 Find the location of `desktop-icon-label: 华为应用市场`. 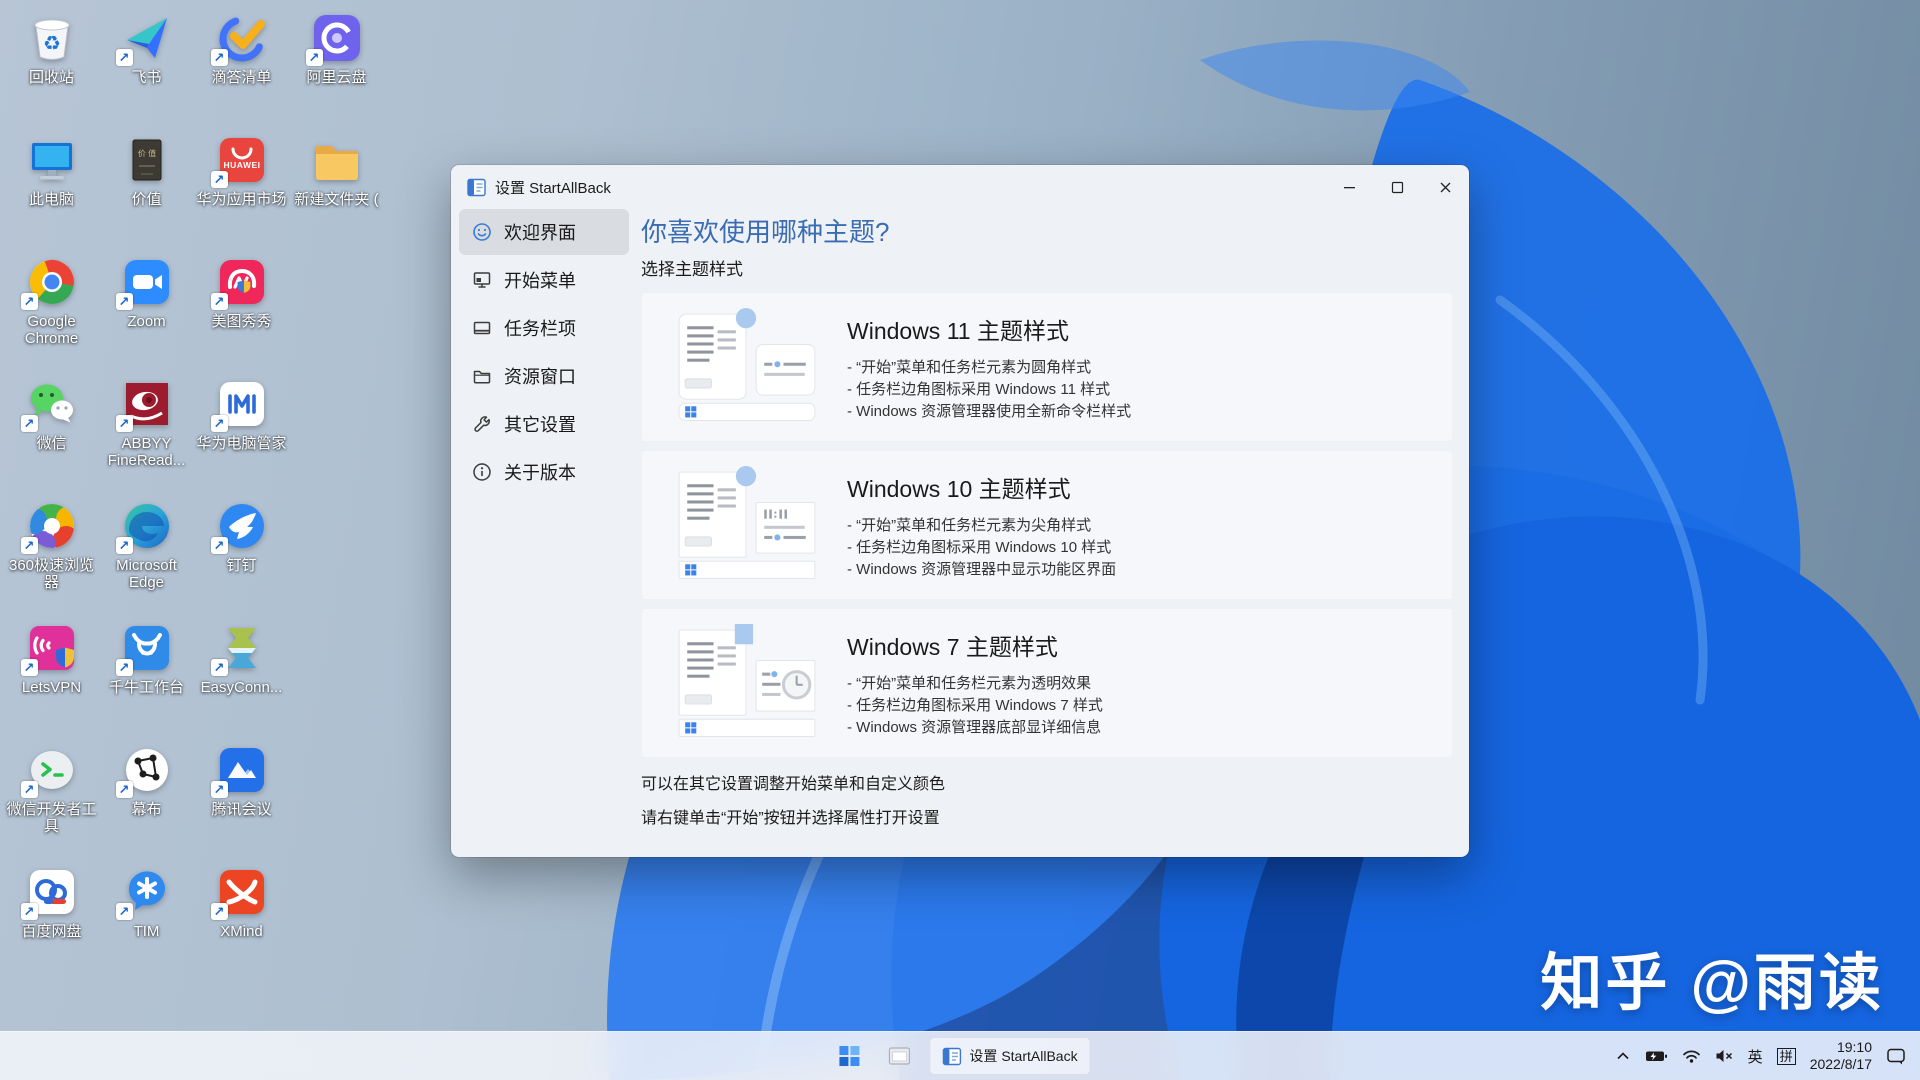

desktop-icon-label: 华为应用市场 is located at coordinates (241, 199).